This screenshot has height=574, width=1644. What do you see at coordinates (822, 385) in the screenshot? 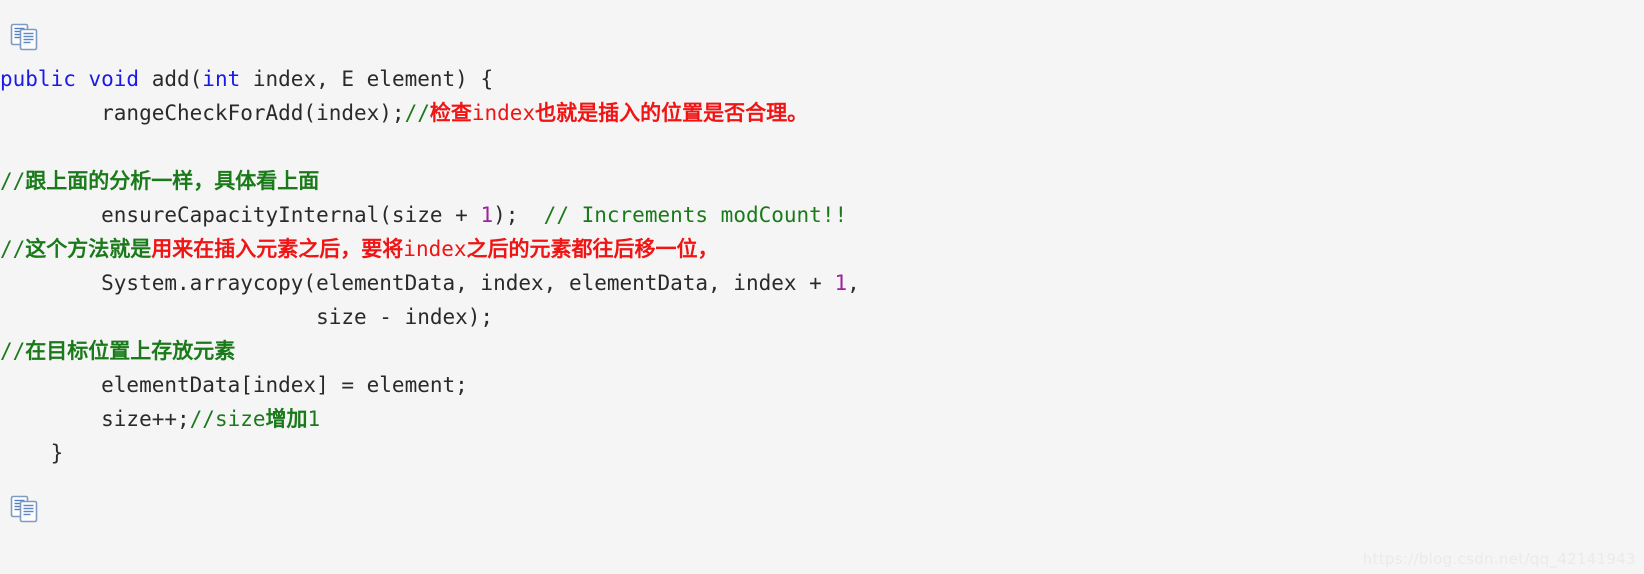
I see `code-line: elementData[index] = element;` at bounding box center [822, 385].